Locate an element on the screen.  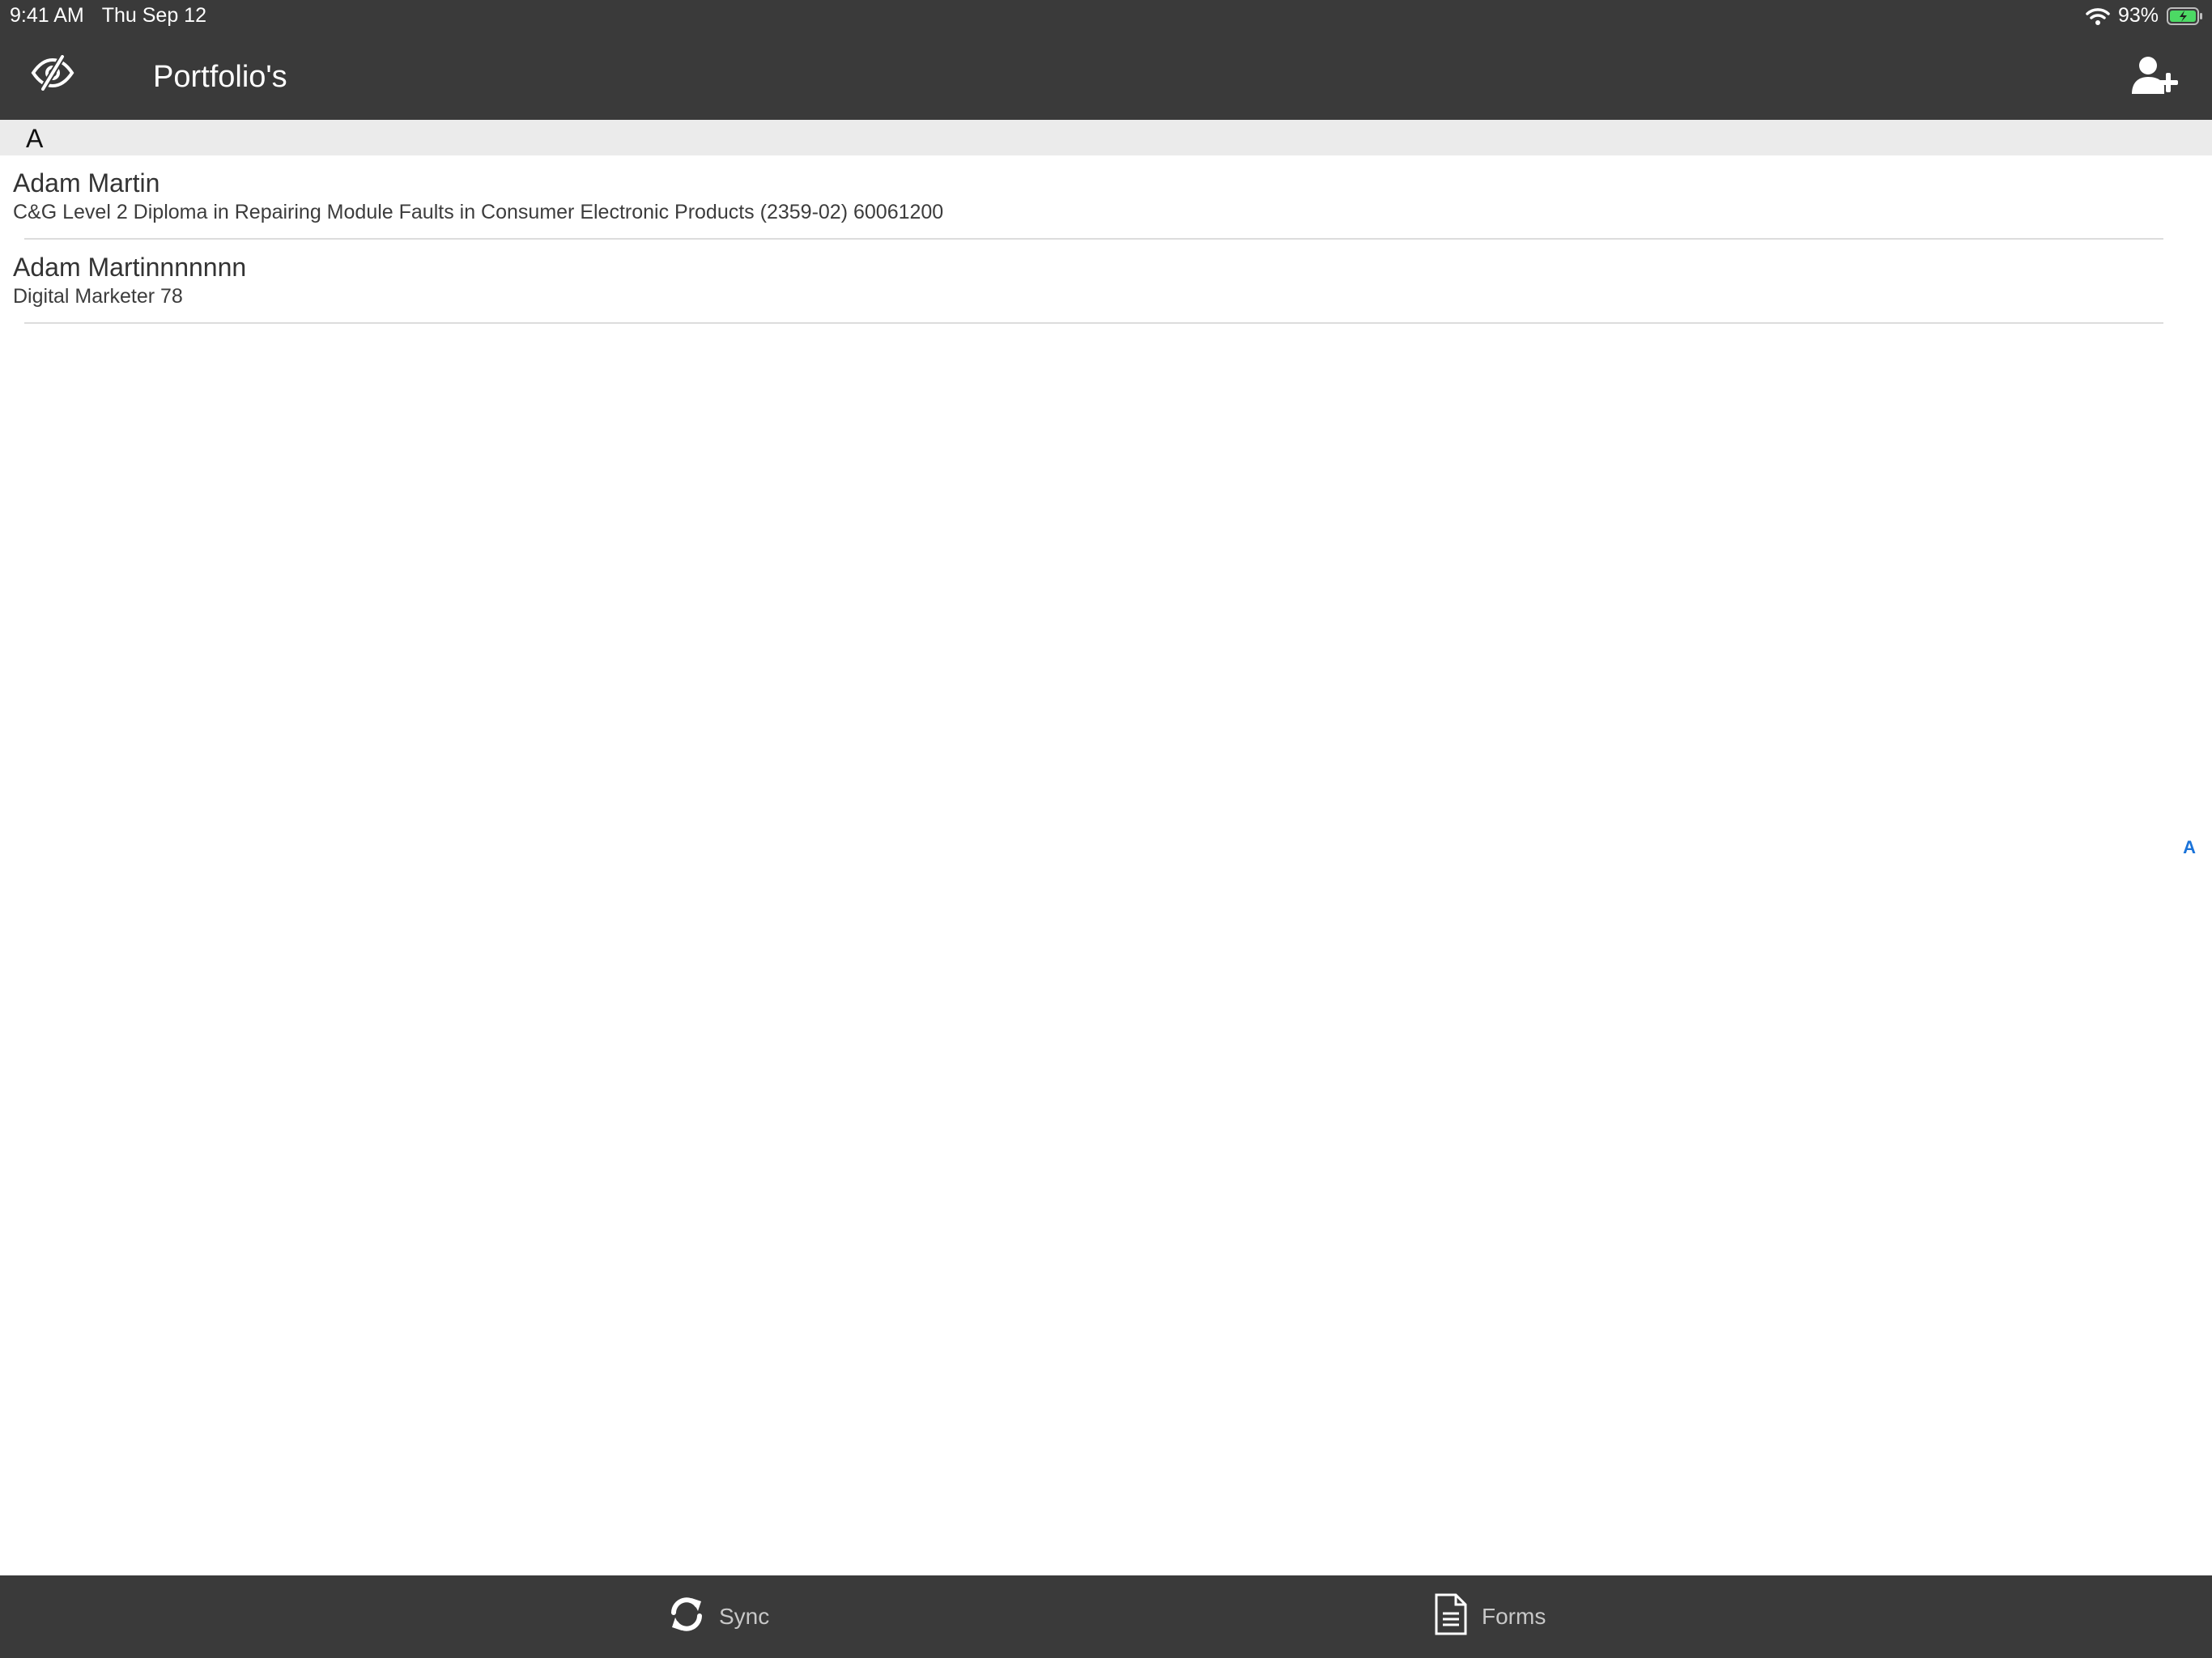
portfolio-name: Adam Martin is located at coordinates (87, 183).